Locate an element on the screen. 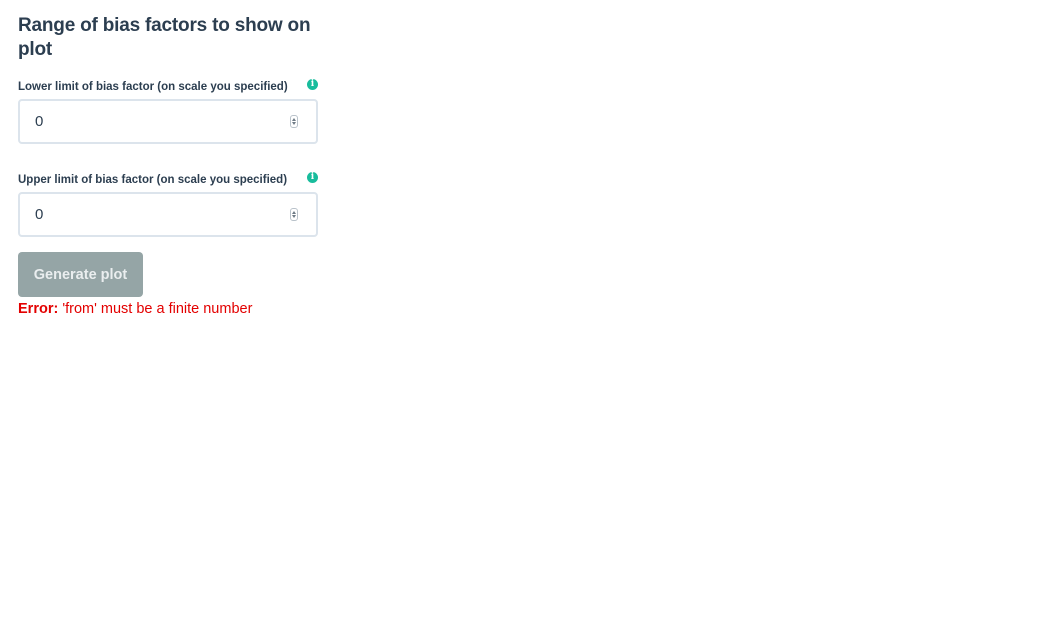 This screenshot has width=1050, height=626. lower-limit-input-box is located at coordinates (168, 121).